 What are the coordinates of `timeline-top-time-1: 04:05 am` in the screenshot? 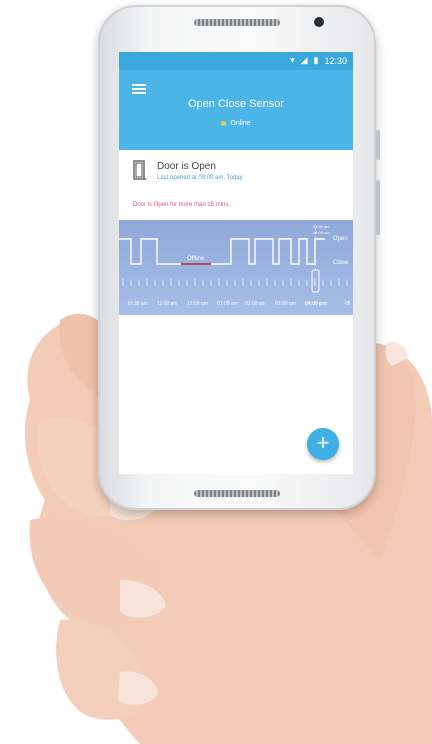 It's located at (321, 226).